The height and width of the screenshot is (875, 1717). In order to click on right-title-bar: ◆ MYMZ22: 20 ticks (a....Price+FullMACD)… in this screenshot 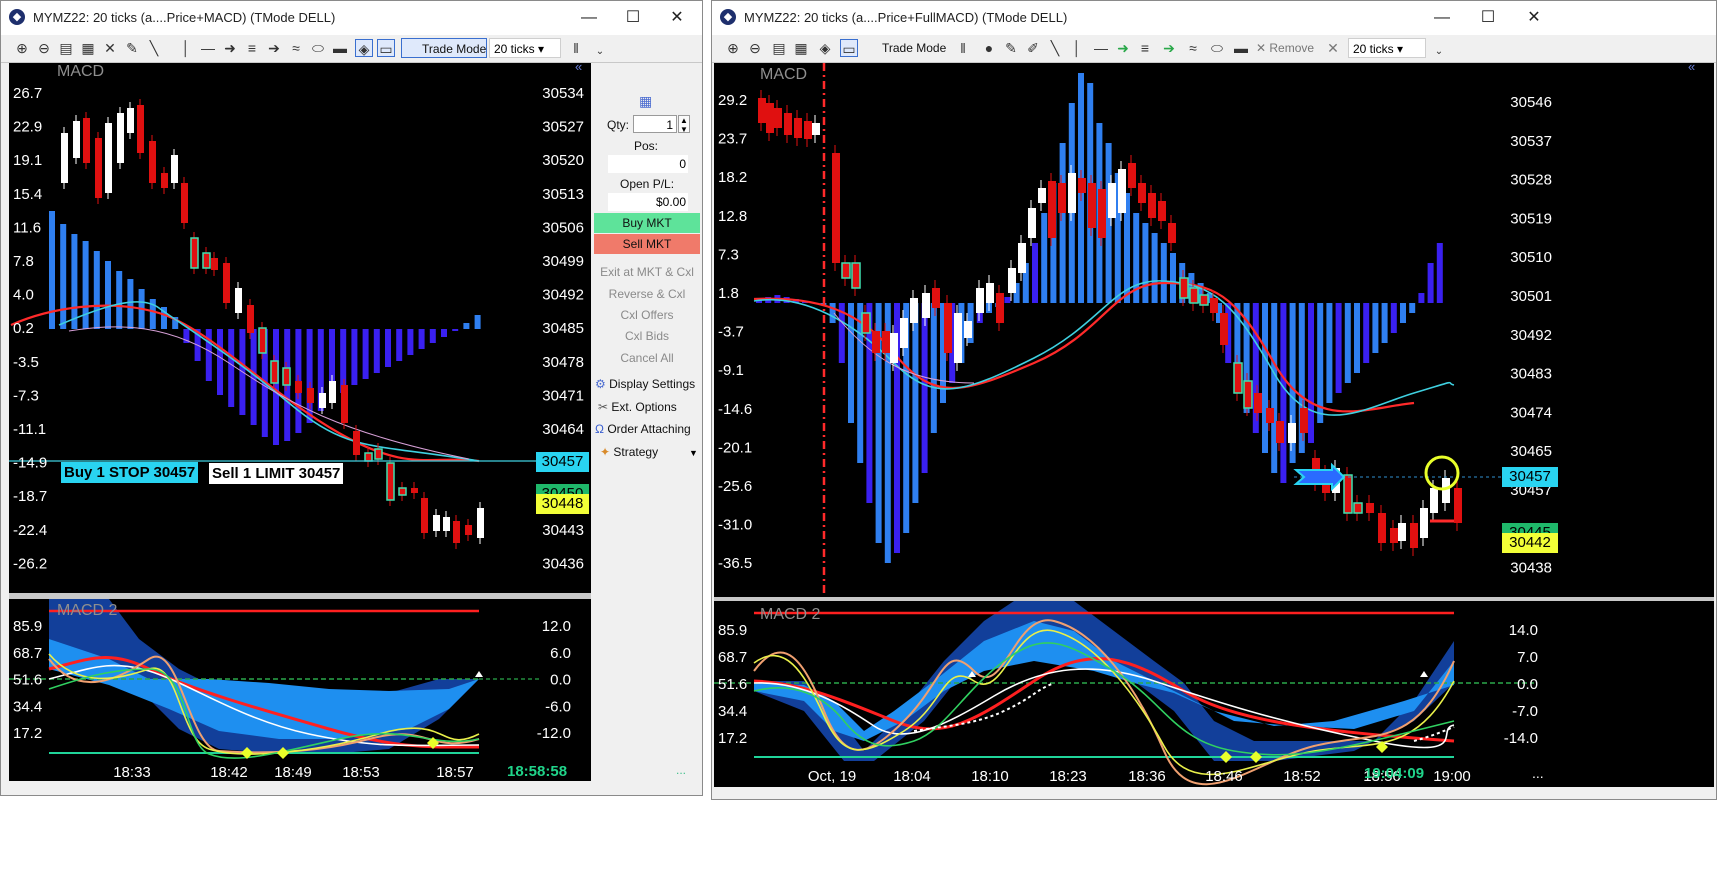, I will do `click(1214, 18)`.